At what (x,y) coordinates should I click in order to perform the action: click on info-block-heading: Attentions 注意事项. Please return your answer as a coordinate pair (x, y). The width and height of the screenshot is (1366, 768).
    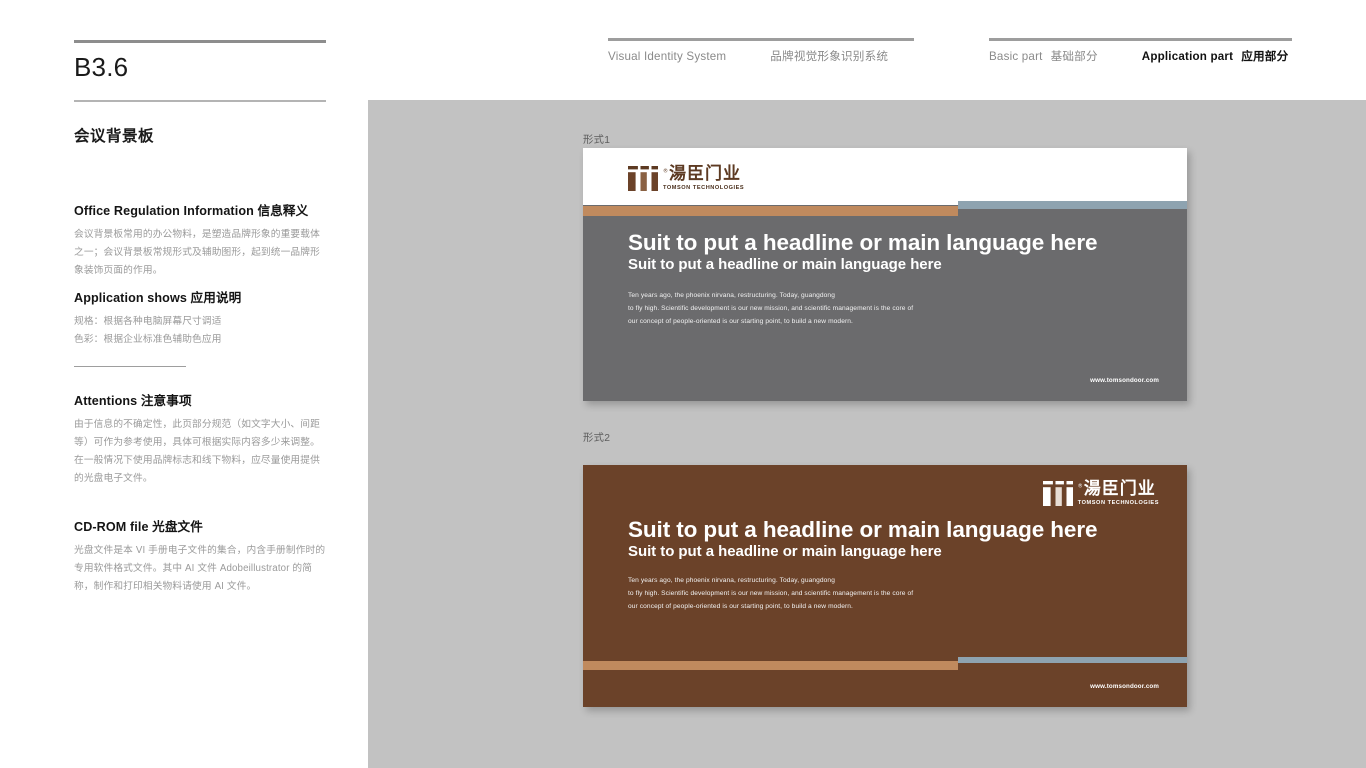
    Looking at the image, I should click on (133, 401).